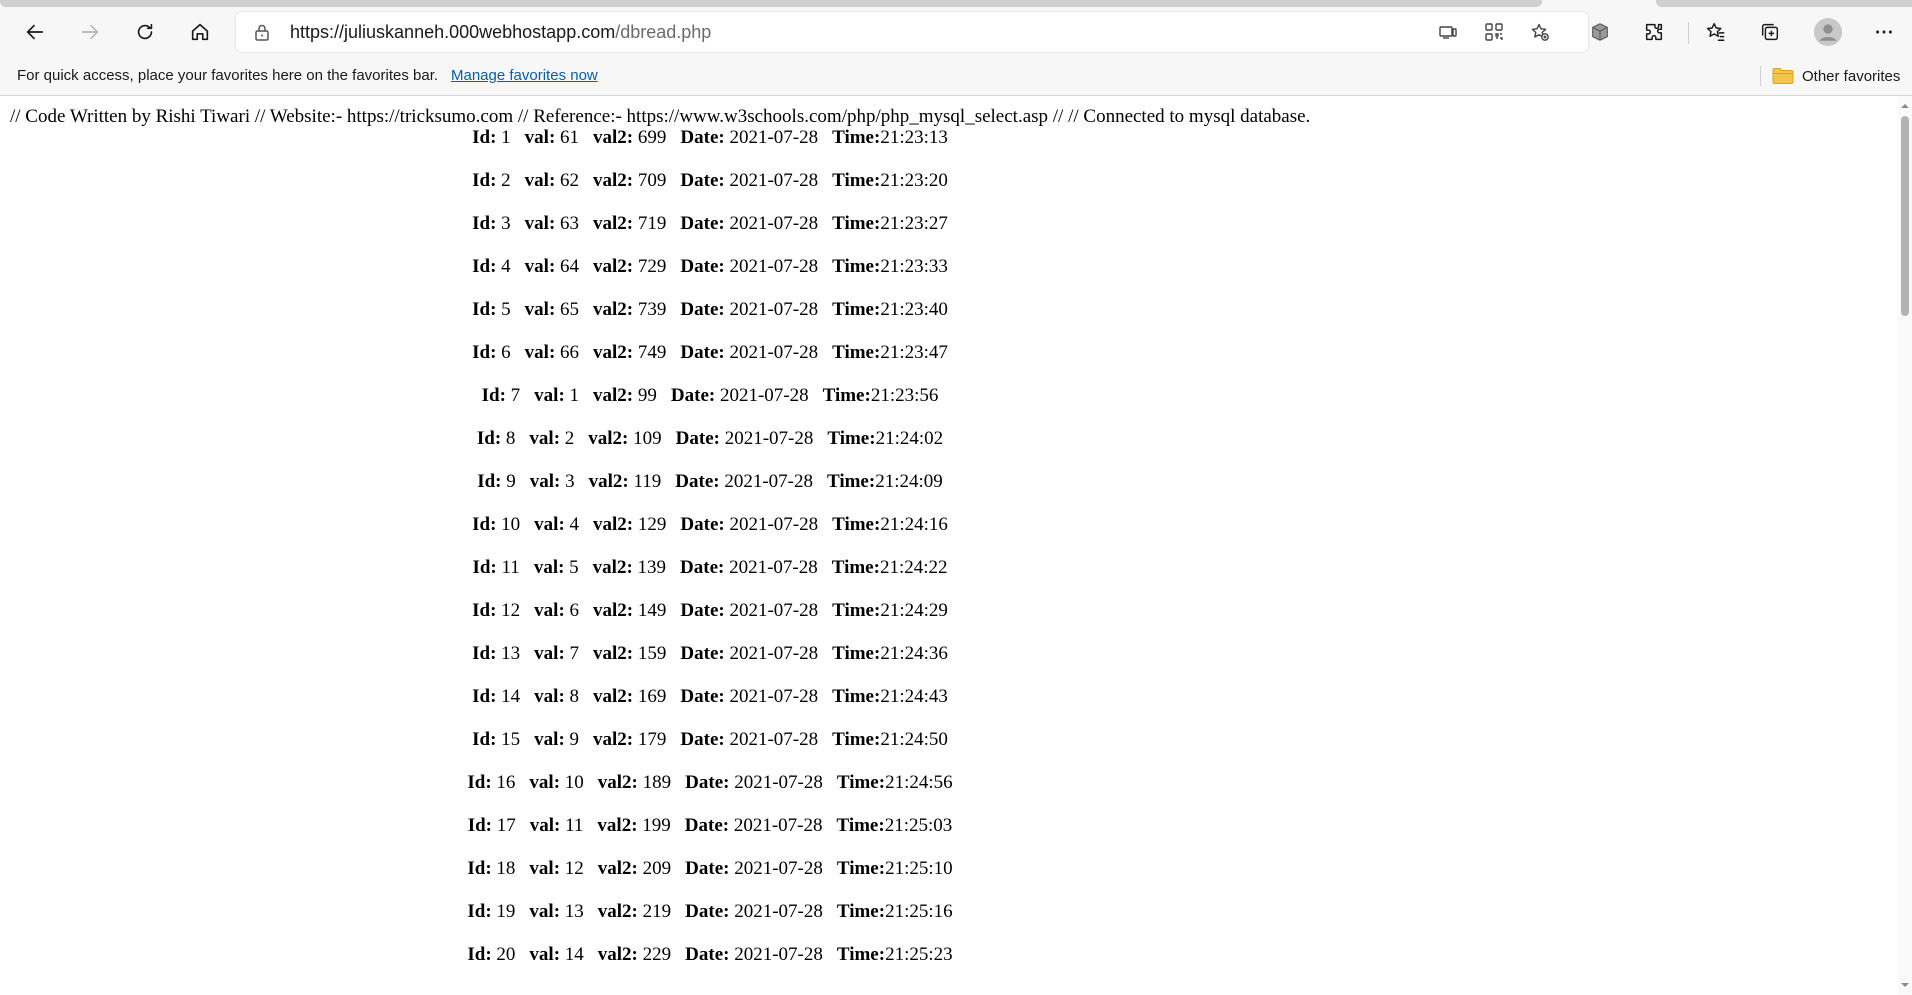 The width and height of the screenshot is (1912, 995). I want to click on lock-icon, so click(262, 32).